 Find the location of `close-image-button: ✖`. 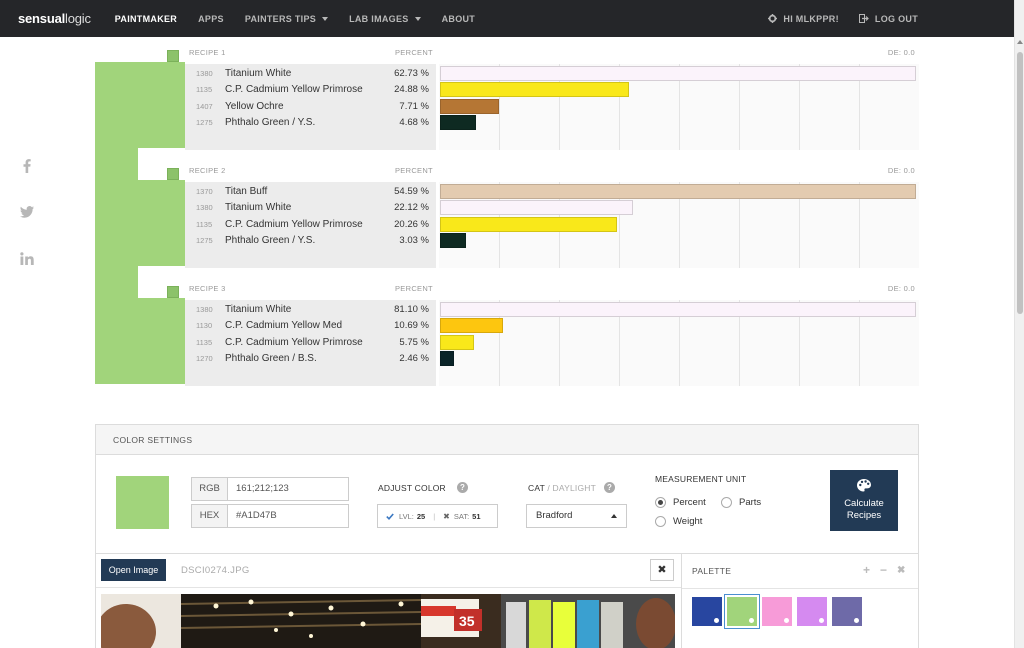

close-image-button: ✖ is located at coordinates (662, 570).